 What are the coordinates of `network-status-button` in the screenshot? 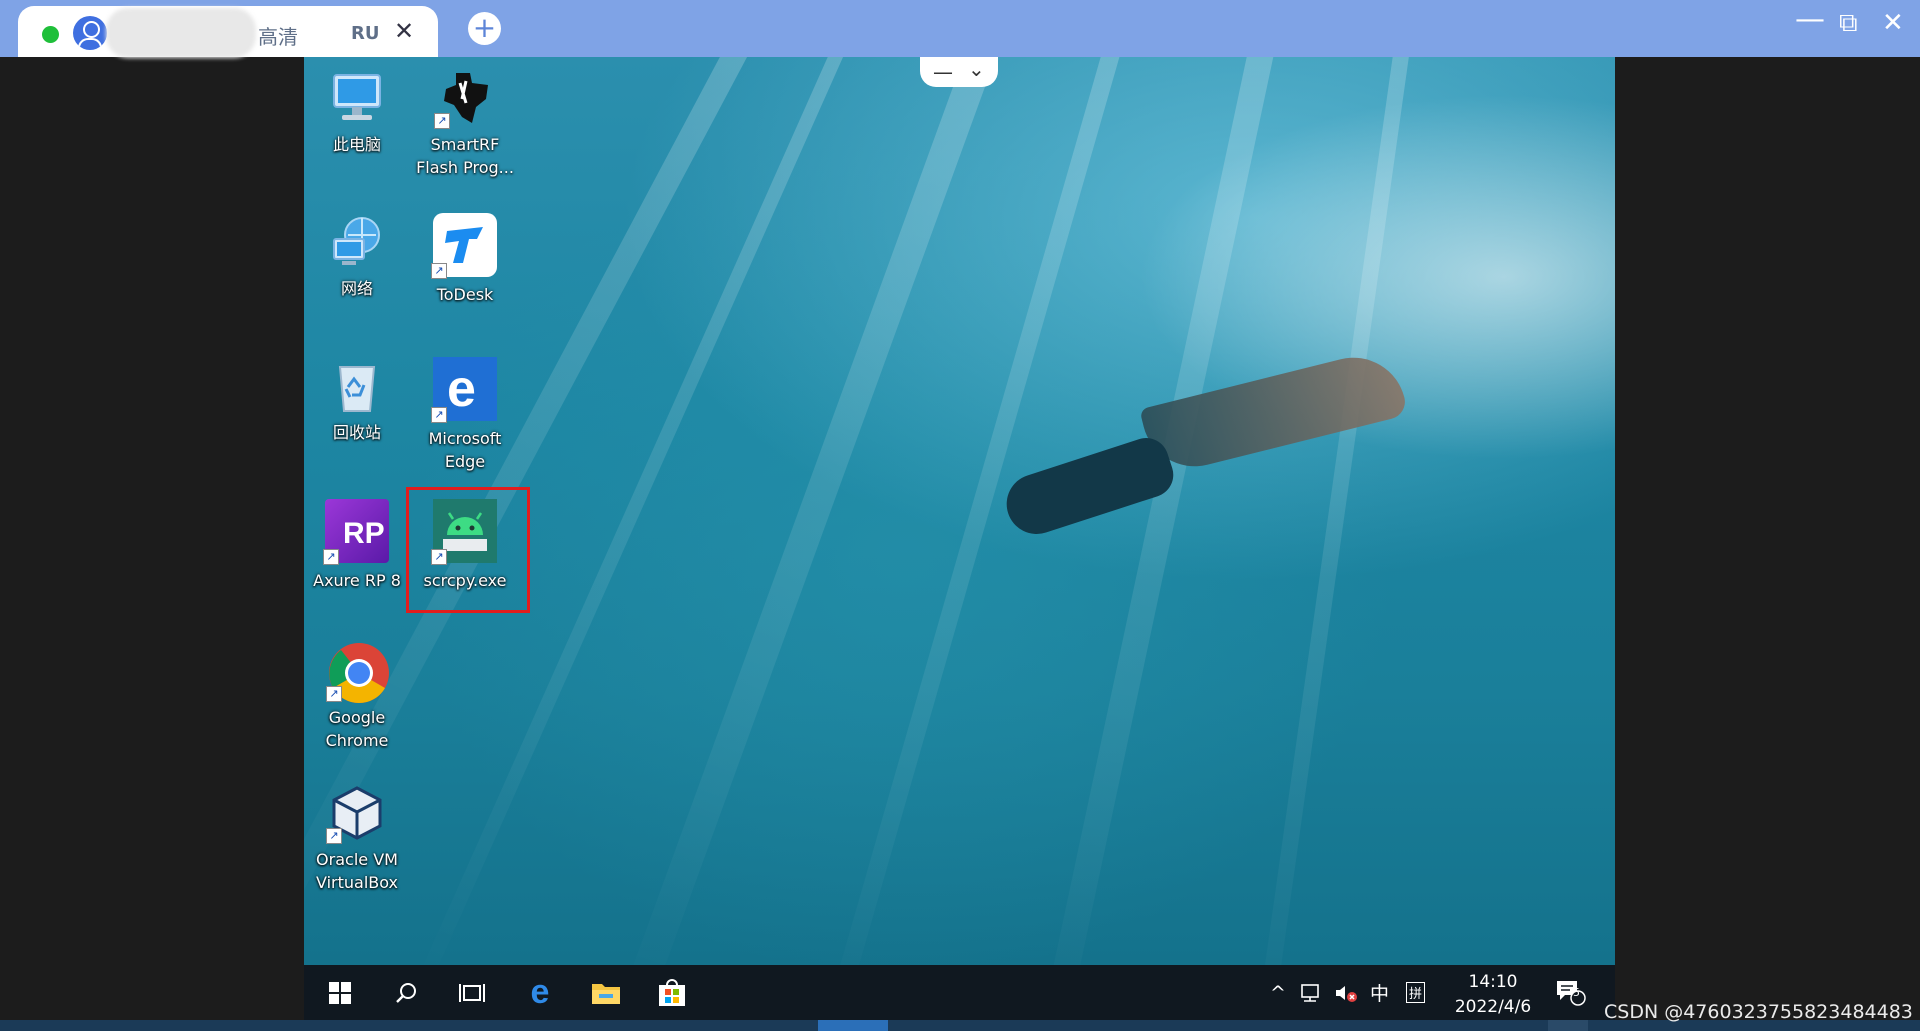 It's located at (1312, 992).